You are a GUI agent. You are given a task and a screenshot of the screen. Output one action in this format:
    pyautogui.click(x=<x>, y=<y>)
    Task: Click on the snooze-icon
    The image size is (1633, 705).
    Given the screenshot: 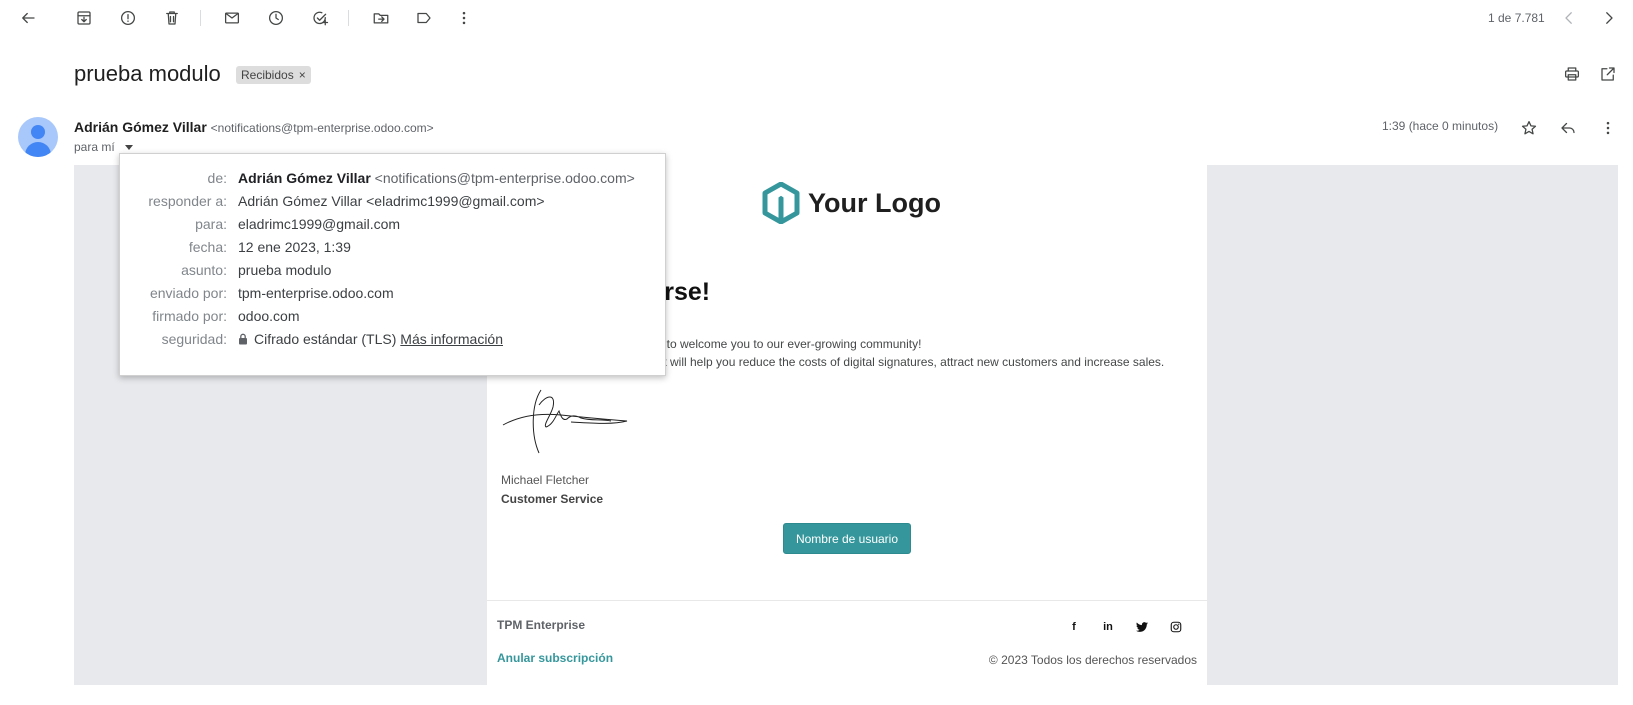 What is the action you would take?
    pyautogui.click(x=276, y=18)
    